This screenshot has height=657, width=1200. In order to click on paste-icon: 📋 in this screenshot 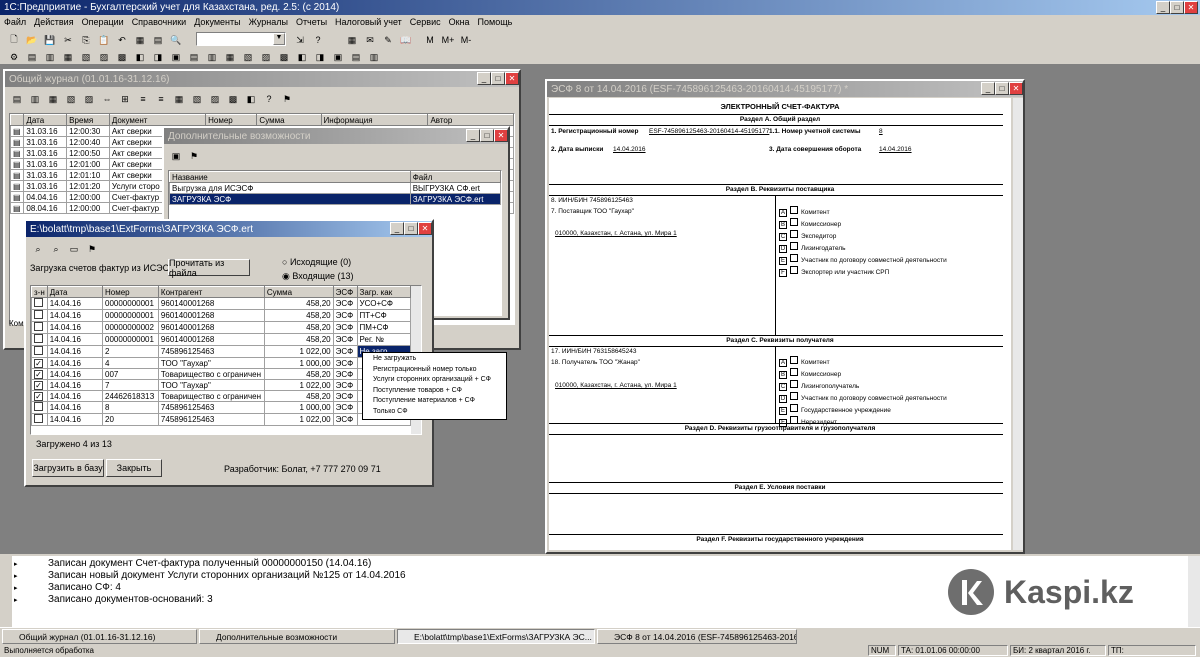, I will do `click(104, 40)`.